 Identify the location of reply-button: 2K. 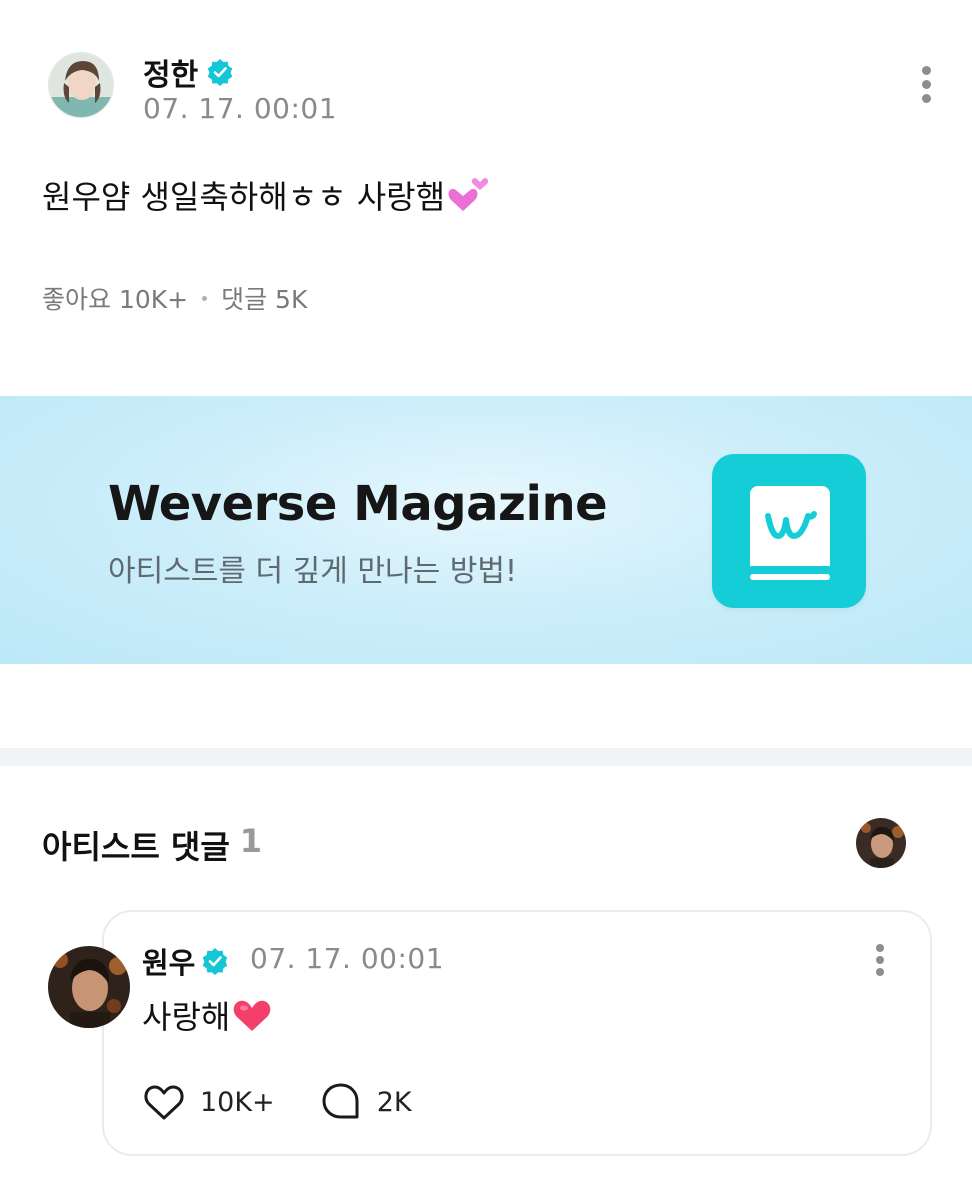
(365, 1102).